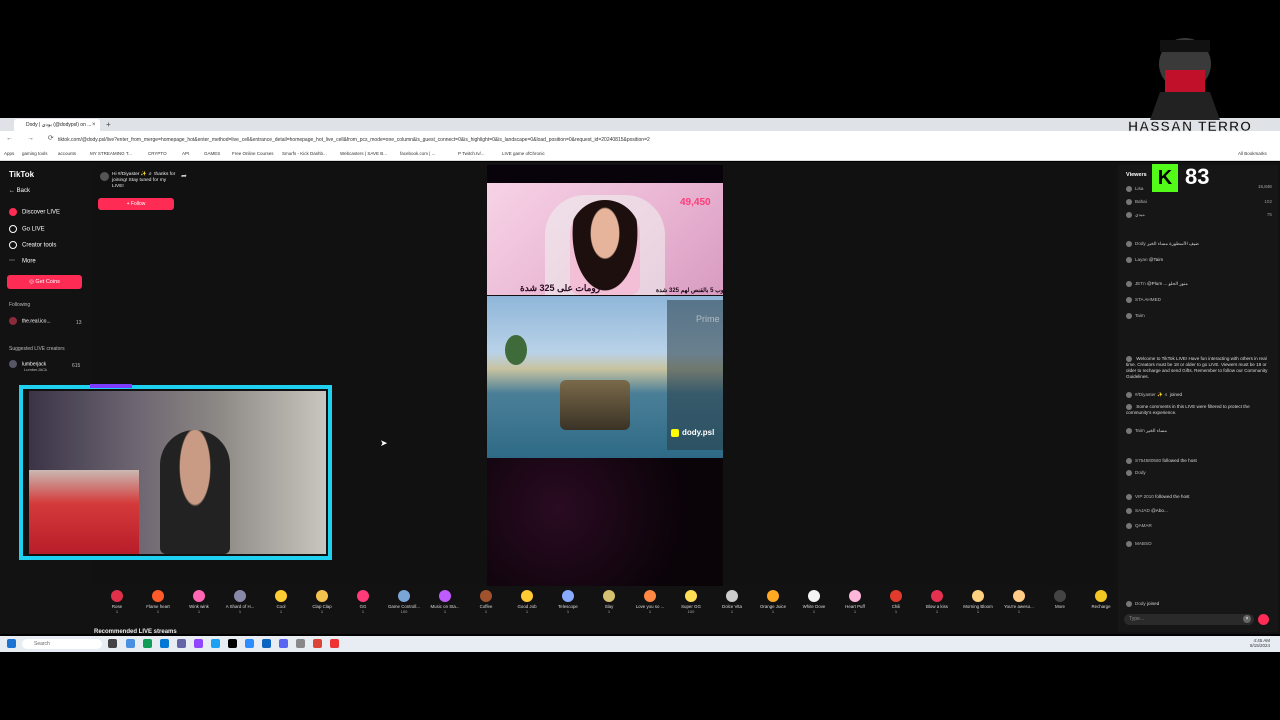 Image resolution: width=1280 pixels, height=720 pixels. Describe the element at coordinates (283, 643) in the screenshot. I see `discord-icon` at that location.